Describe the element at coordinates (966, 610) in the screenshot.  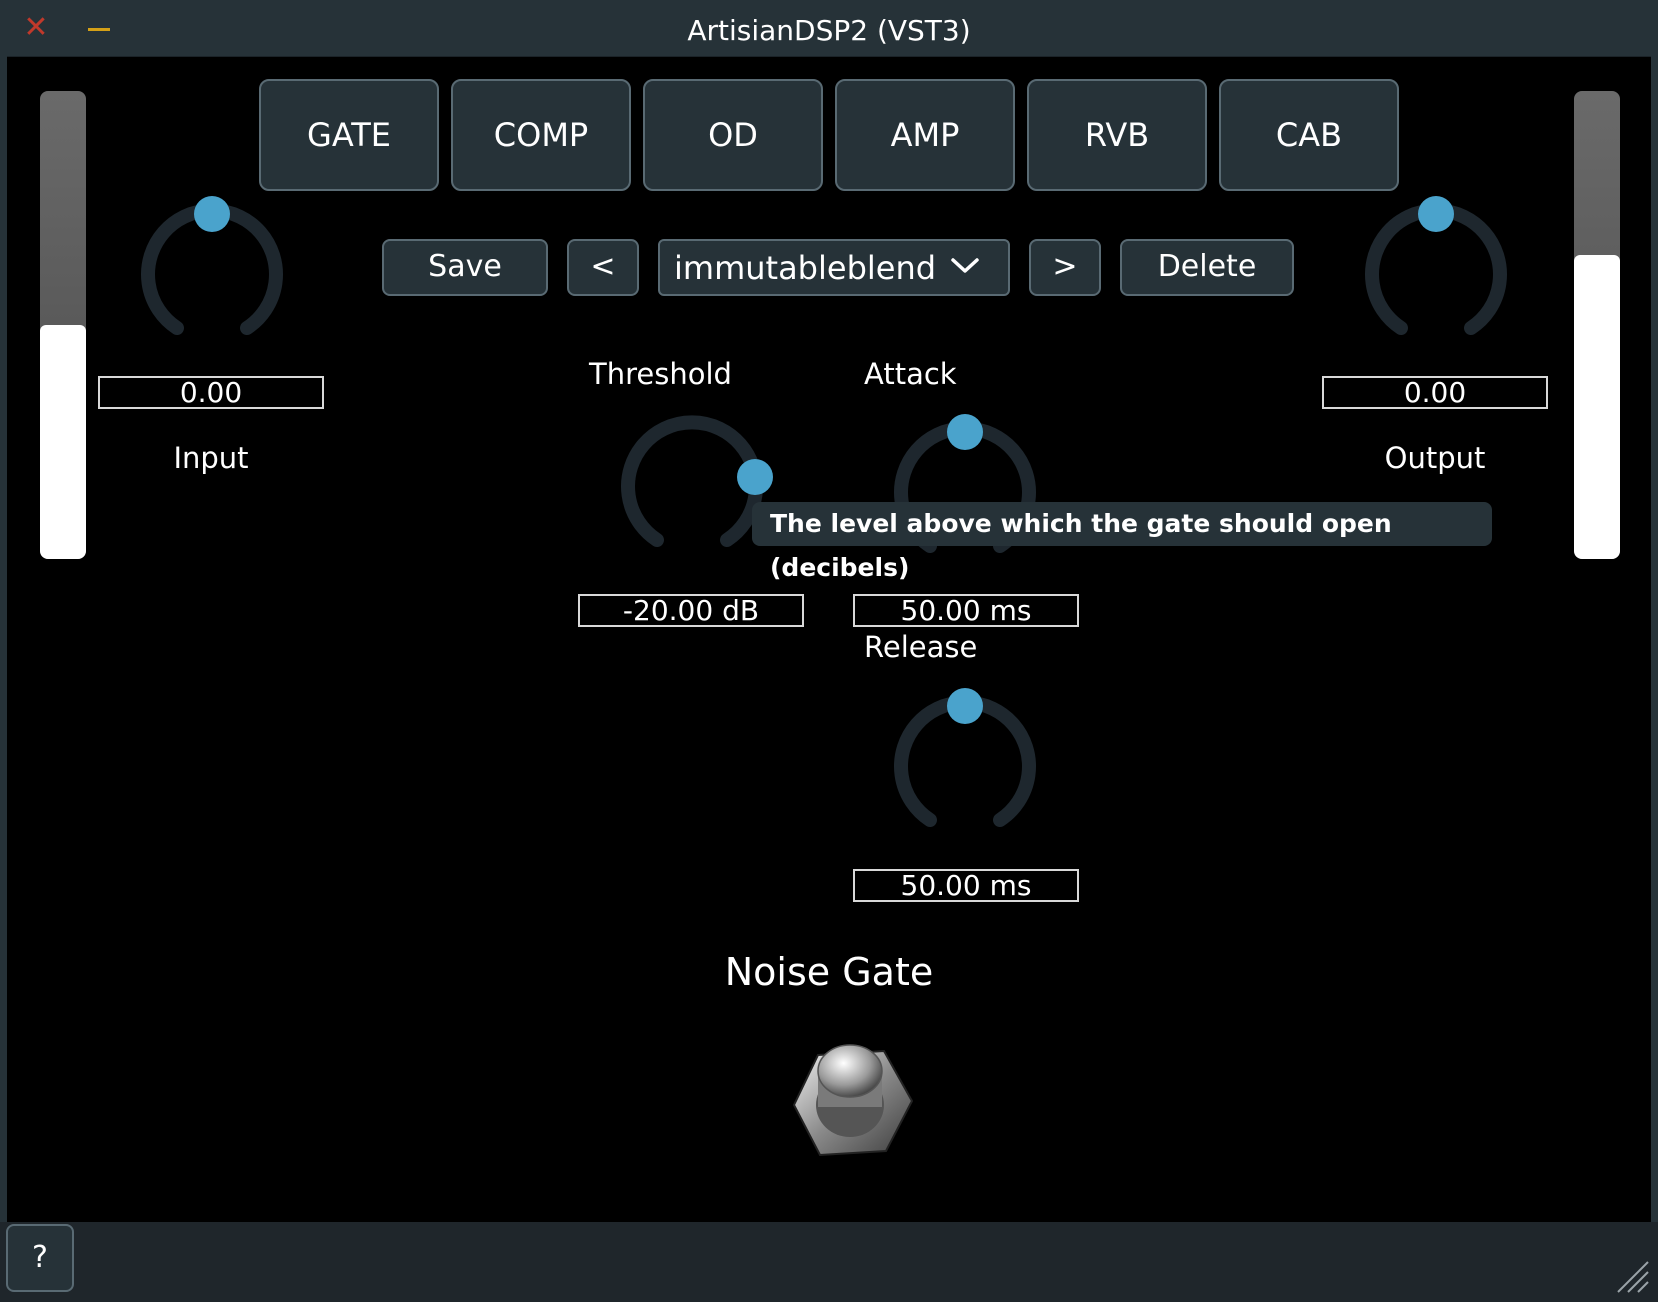
I see `attack-value-field: 50.00 ms` at that location.